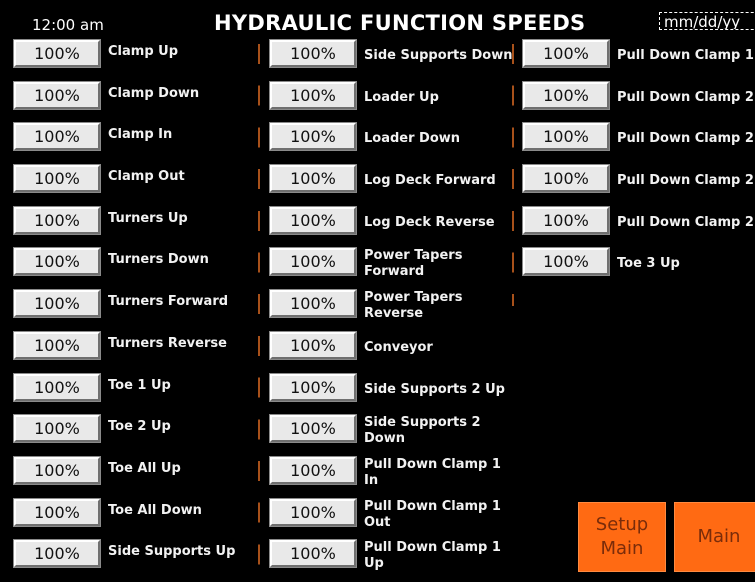  What do you see at coordinates (686, 222) in the screenshot?
I see `function-label: Pull Down Clamp 2 Down` at bounding box center [686, 222].